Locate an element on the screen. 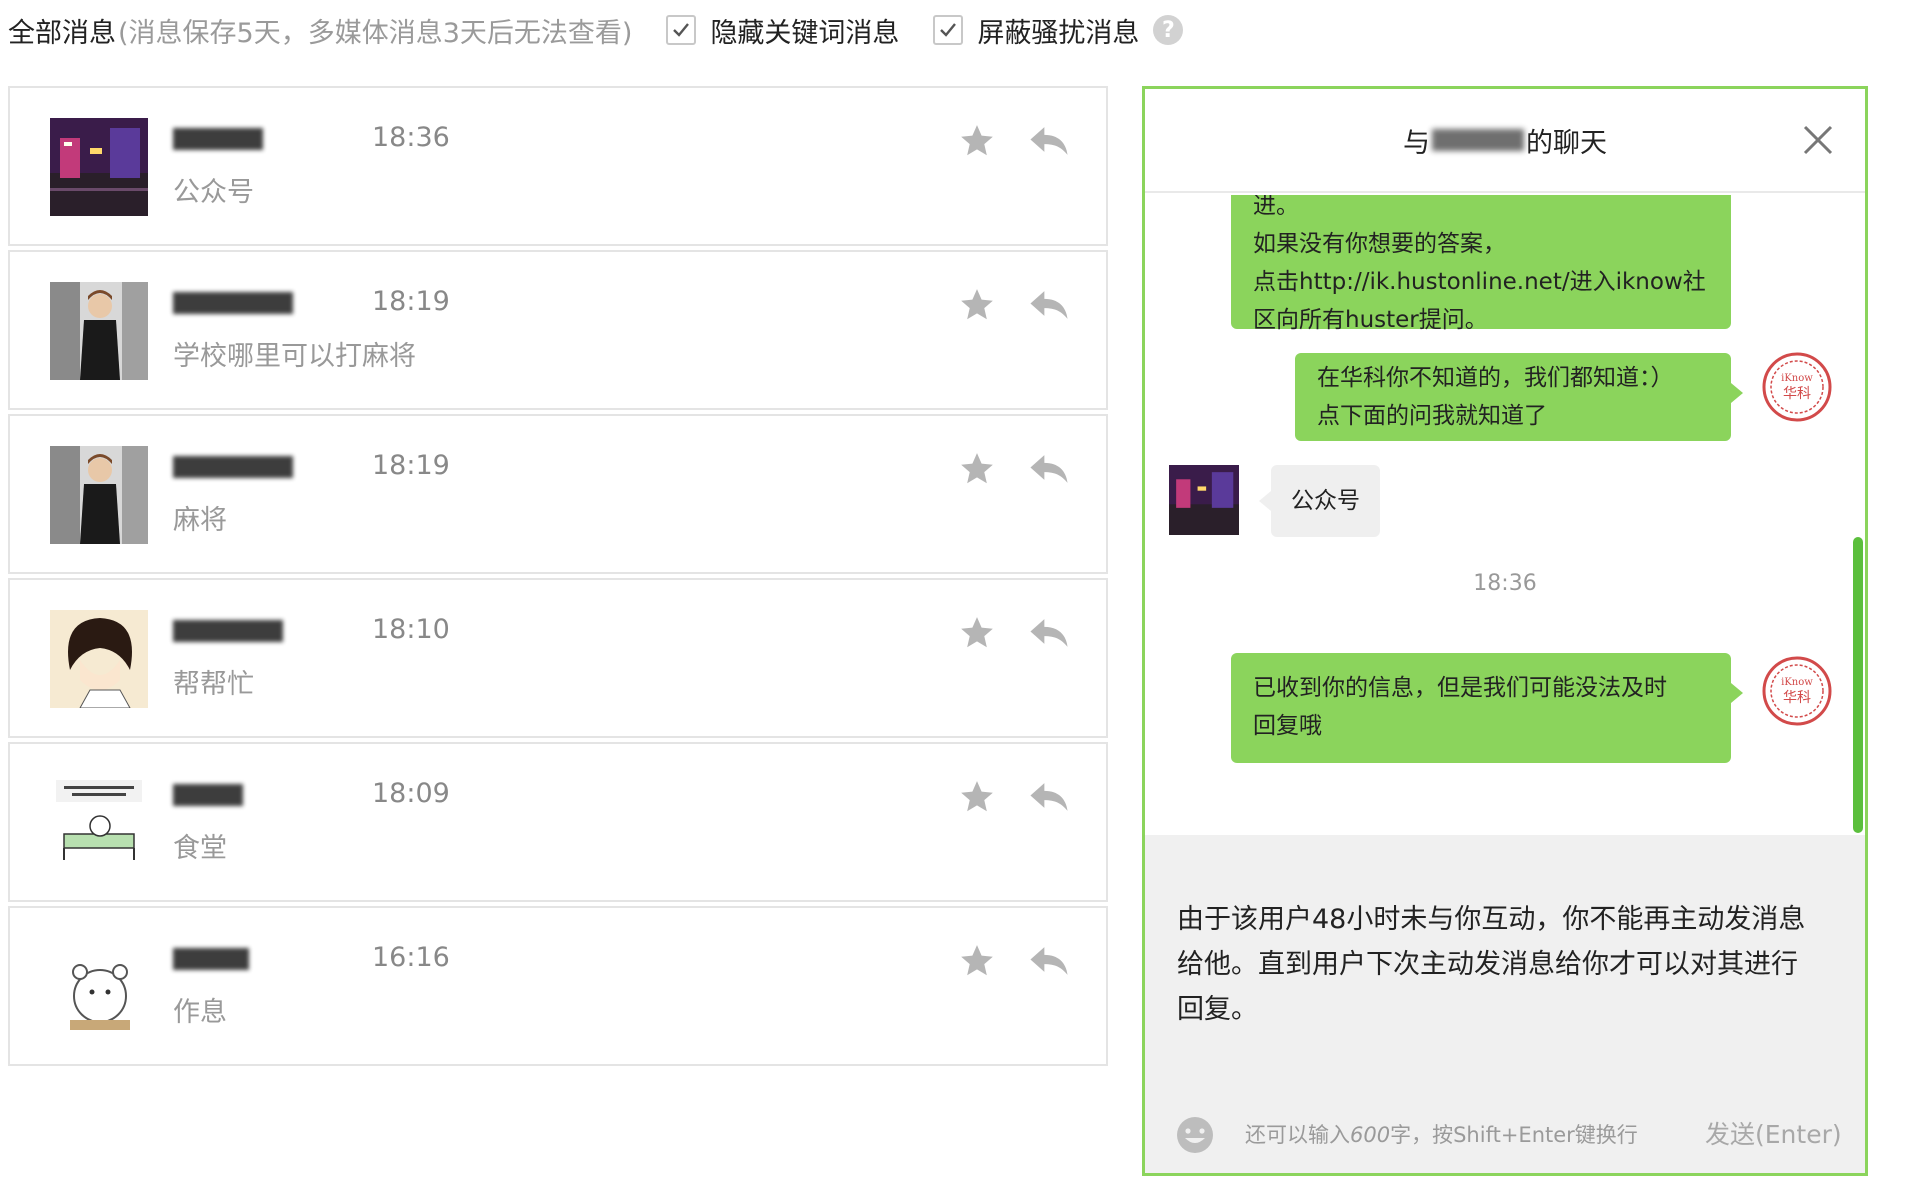 Image resolution: width=1916 pixels, height=1194 pixels. bubble-line: 回复哦 is located at coordinates (1287, 726).